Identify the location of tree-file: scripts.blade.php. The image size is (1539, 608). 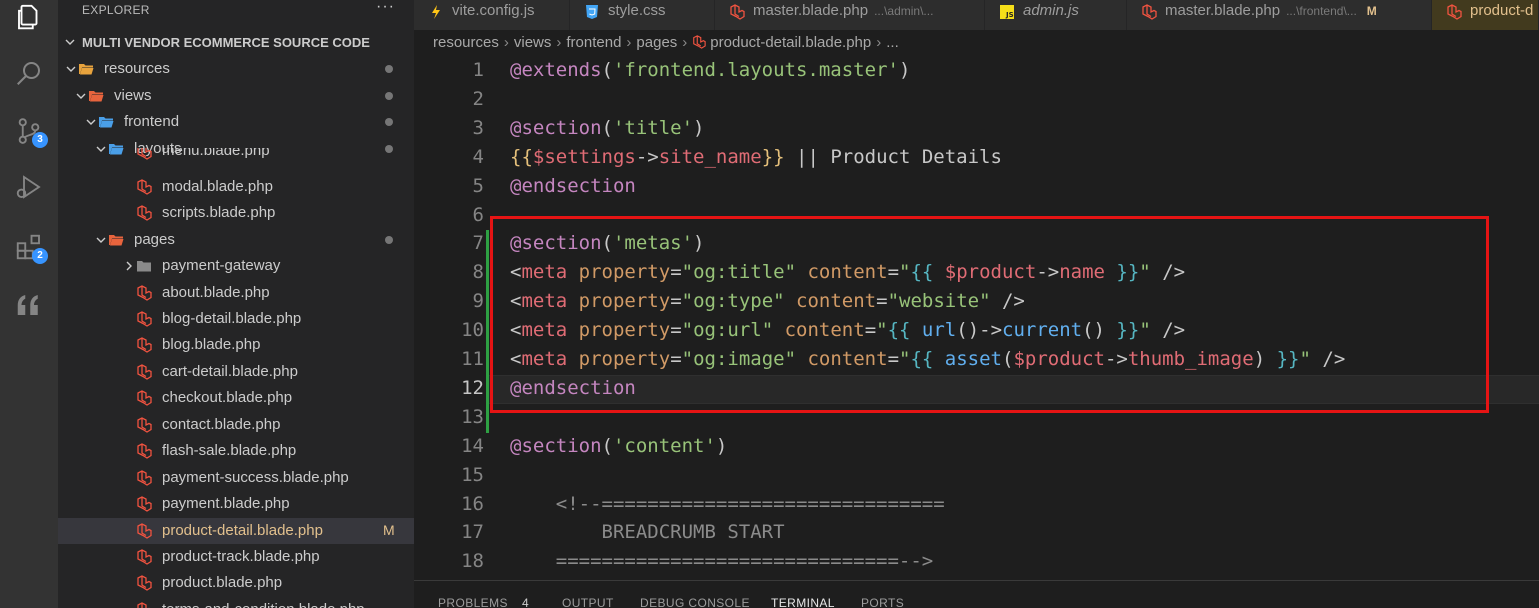
(236, 213).